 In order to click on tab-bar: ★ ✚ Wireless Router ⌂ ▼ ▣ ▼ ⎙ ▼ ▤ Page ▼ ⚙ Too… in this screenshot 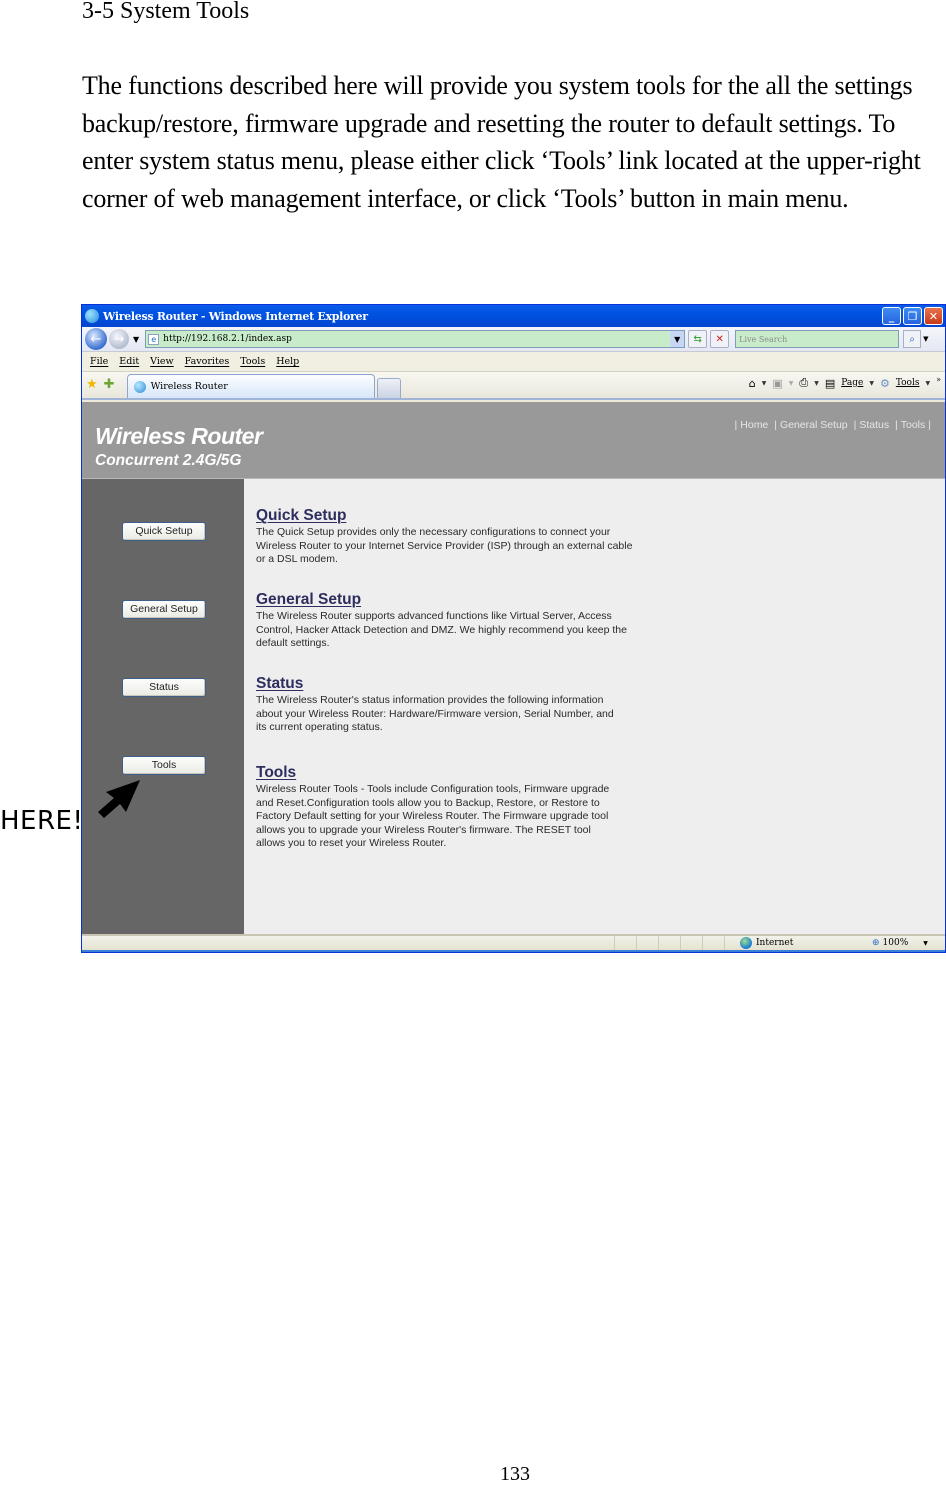, I will do `click(513, 386)`.